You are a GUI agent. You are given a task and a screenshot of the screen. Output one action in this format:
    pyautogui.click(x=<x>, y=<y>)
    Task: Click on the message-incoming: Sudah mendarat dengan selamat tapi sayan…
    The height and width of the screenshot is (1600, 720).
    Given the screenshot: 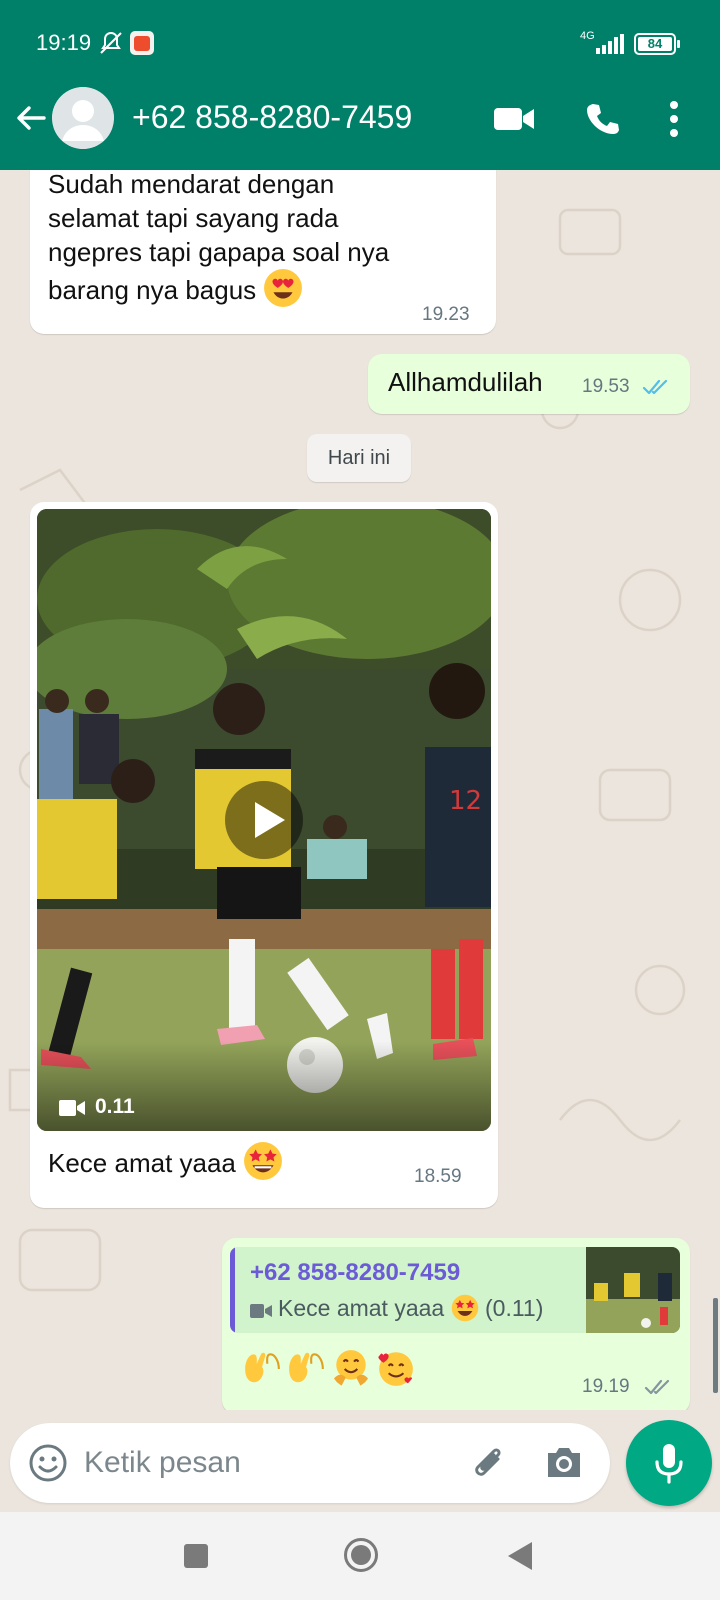 What is the action you would take?
    pyautogui.click(x=263, y=252)
    